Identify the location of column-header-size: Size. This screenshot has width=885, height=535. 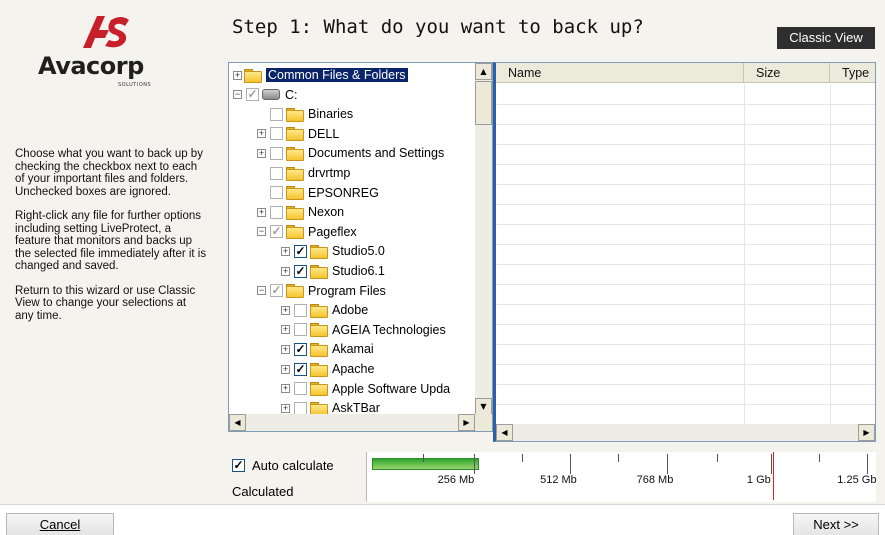
(787, 73).